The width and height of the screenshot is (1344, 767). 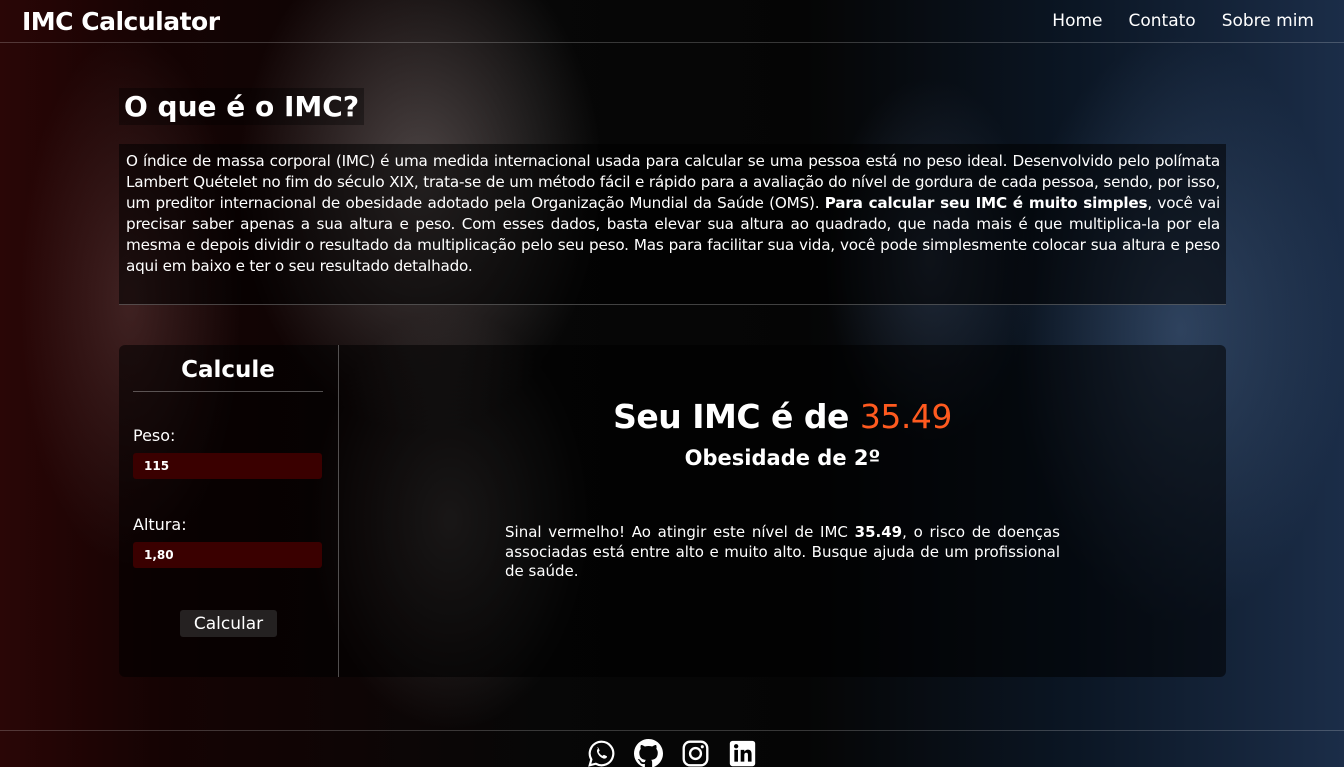 I want to click on nav-links: Home Contato Sobre mim, so click(x=1183, y=21).